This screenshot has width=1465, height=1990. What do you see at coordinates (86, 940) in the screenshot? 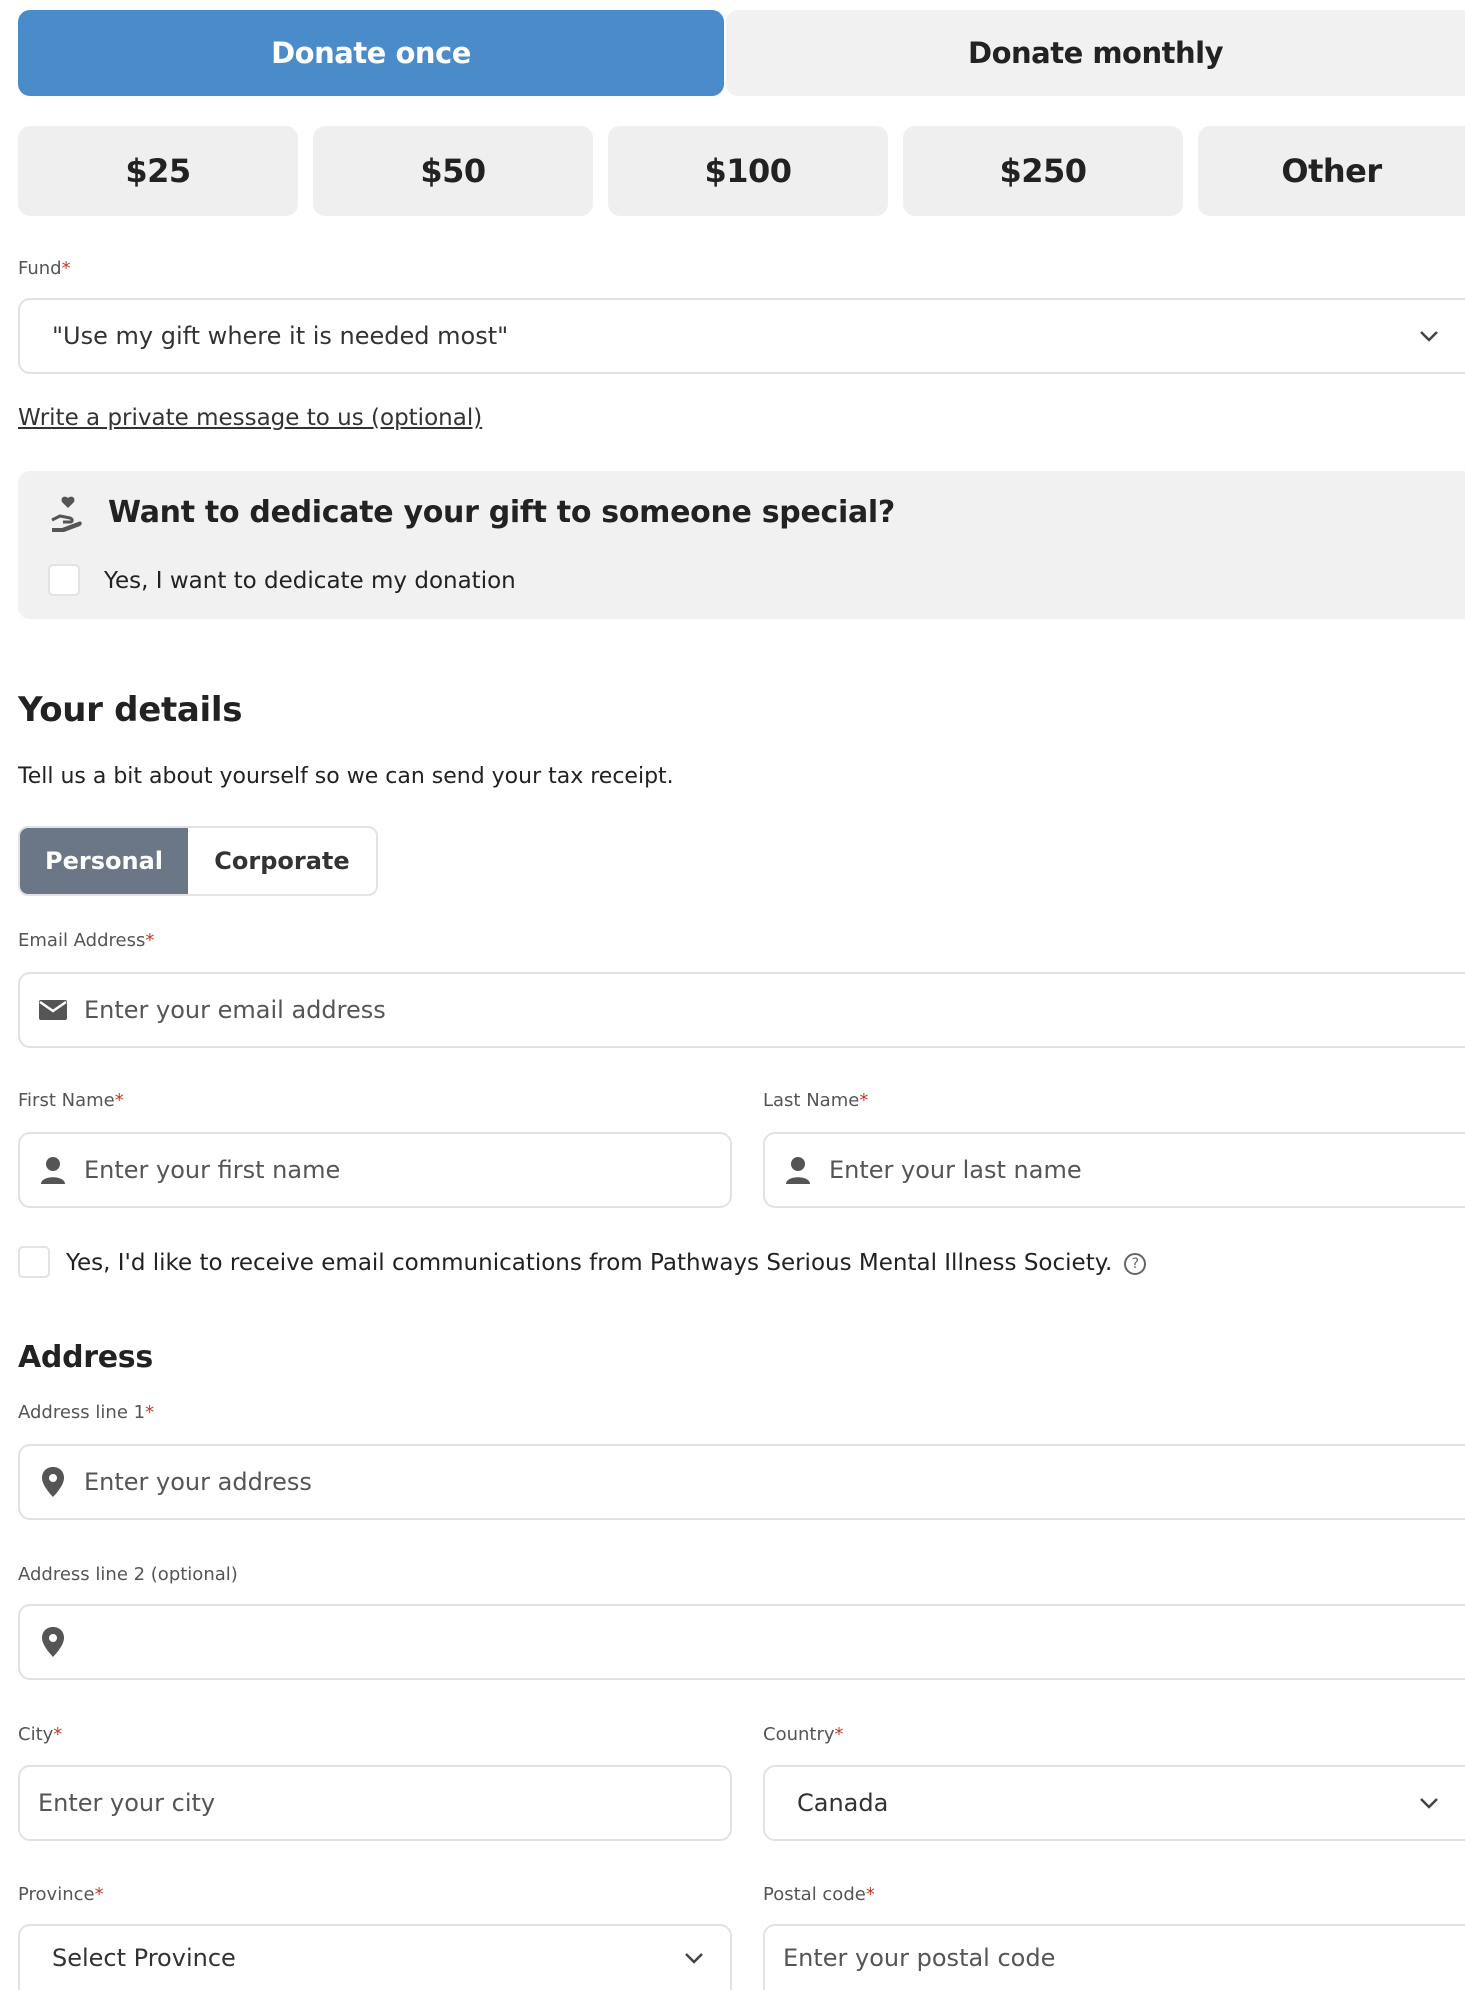
I see `email-label: Email Address*` at bounding box center [86, 940].